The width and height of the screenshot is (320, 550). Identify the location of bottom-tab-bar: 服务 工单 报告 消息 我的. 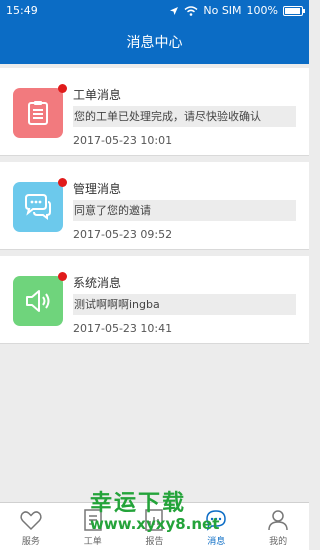
(154, 526).